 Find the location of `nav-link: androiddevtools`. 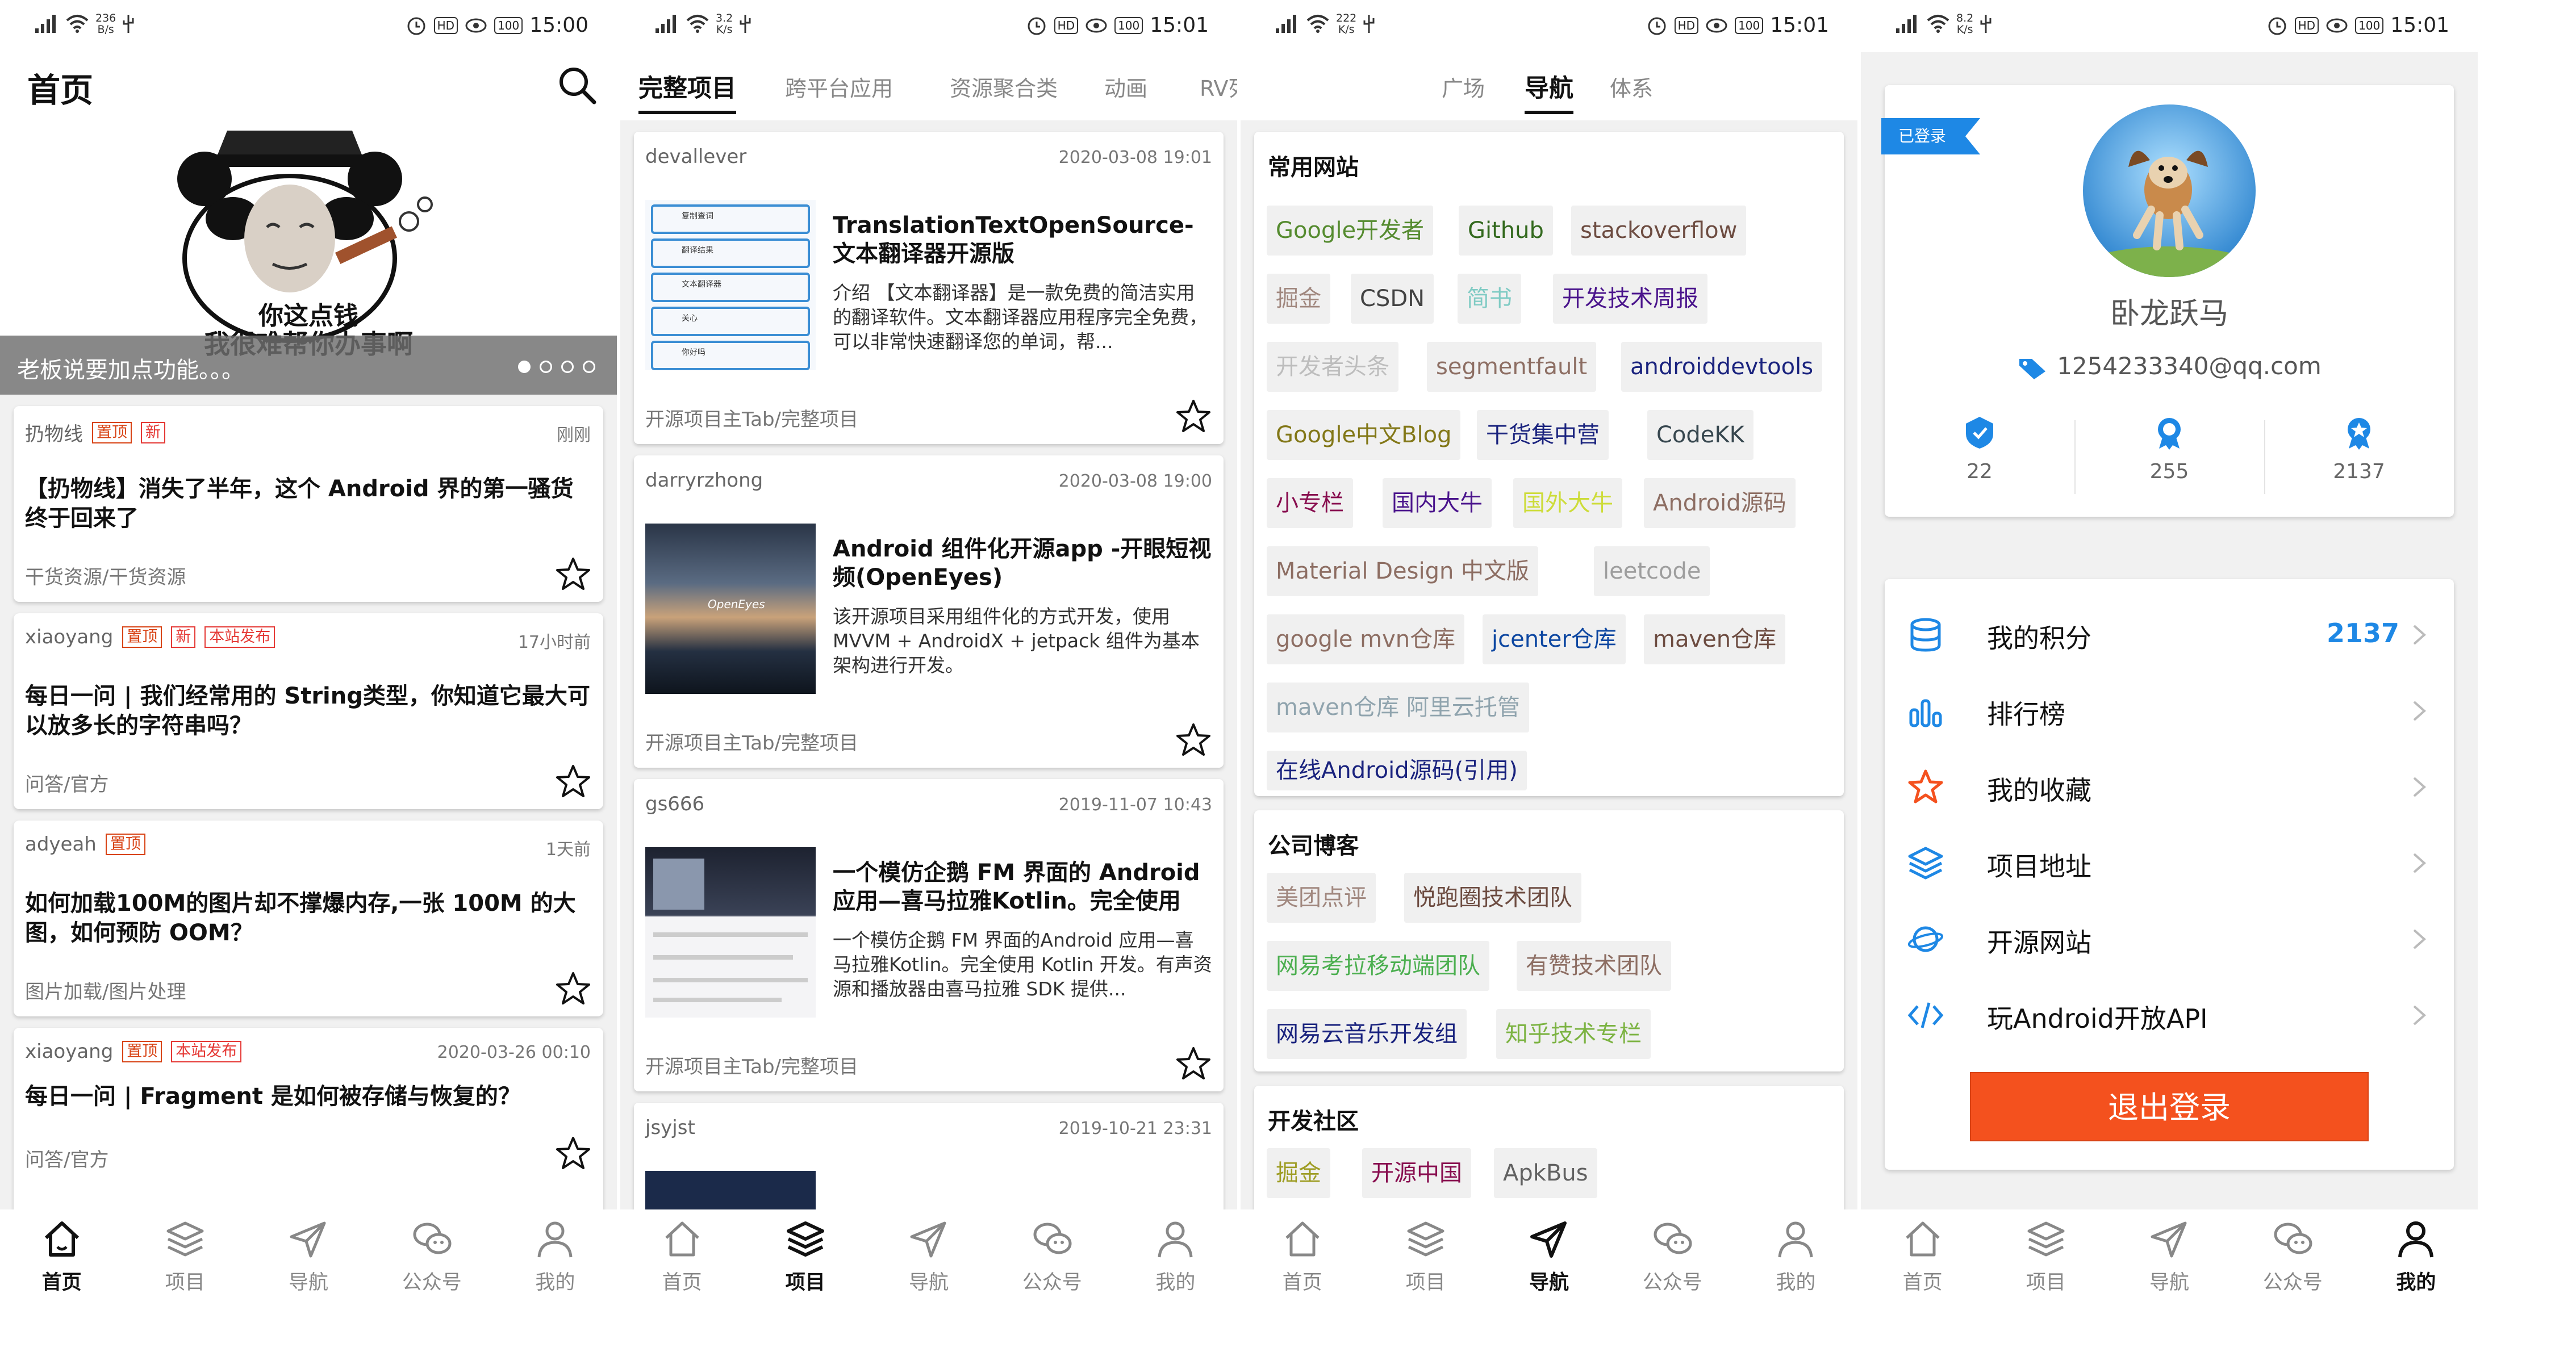

nav-link: androiddevtools is located at coordinates (1722, 367).